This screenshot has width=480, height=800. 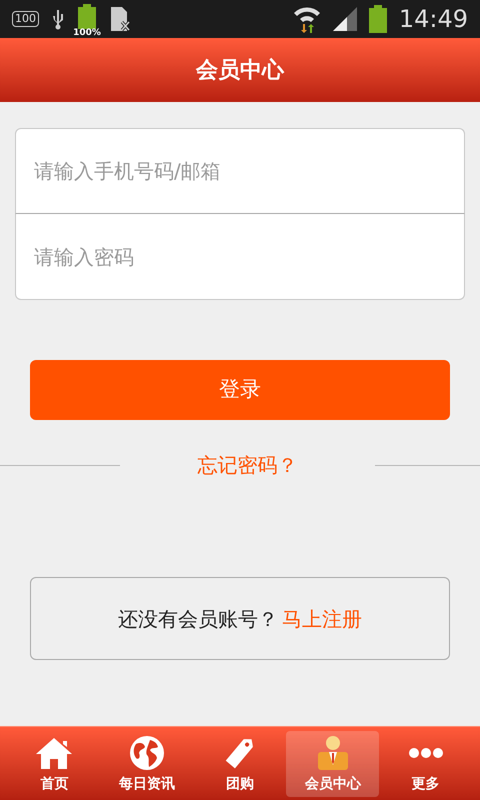 I want to click on page-title: 会员中心, so click(x=240, y=70).